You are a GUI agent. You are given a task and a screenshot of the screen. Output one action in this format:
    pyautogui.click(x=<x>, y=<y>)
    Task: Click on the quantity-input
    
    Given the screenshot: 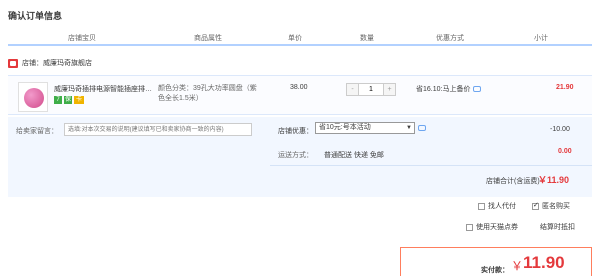 What is the action you would take?
    pyautogui.click(x=371, y=89)
    